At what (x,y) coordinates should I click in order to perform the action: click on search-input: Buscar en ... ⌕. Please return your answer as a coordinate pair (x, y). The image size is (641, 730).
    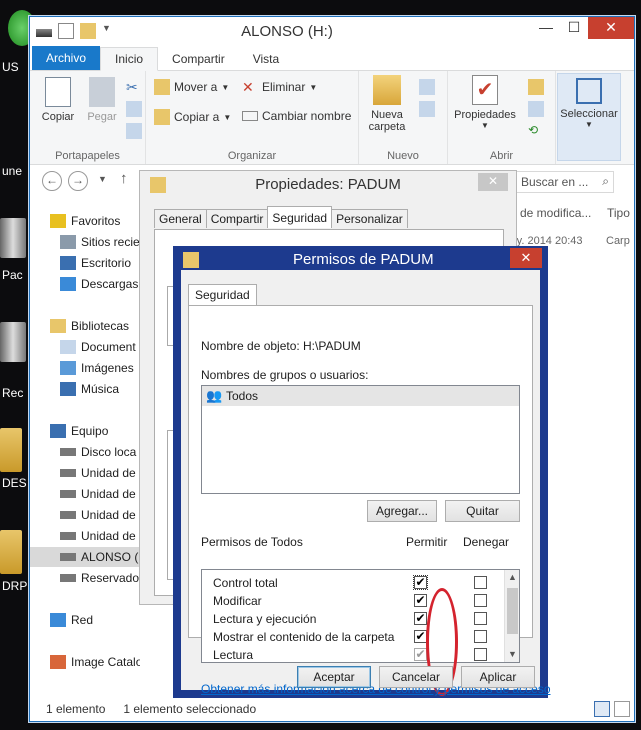
    Looking at the image, I should click on (564, 182).